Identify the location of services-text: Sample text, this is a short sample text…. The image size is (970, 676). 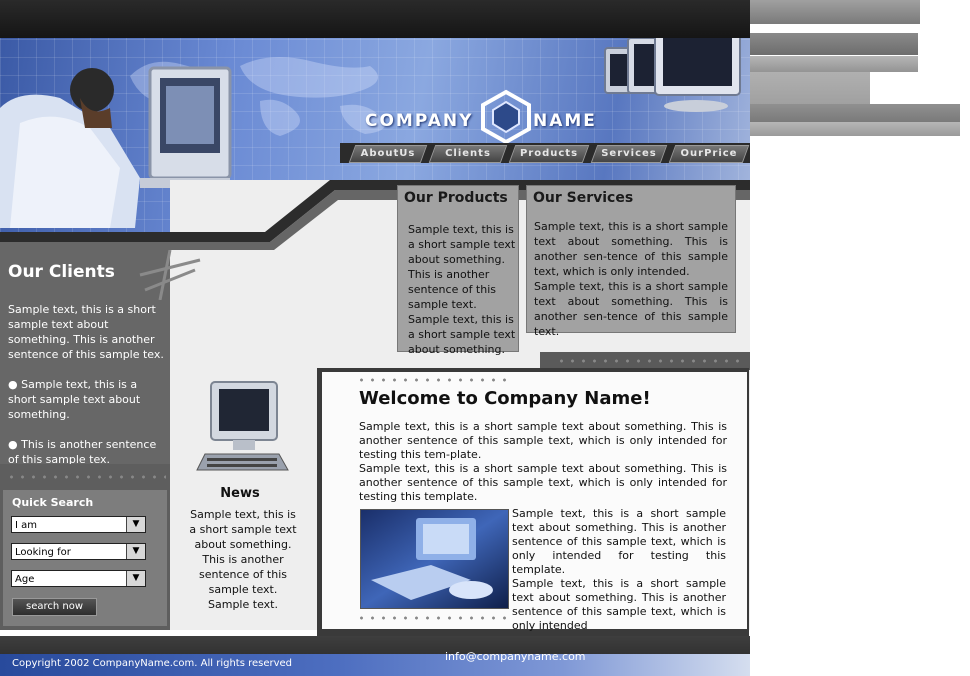
(631, 279).